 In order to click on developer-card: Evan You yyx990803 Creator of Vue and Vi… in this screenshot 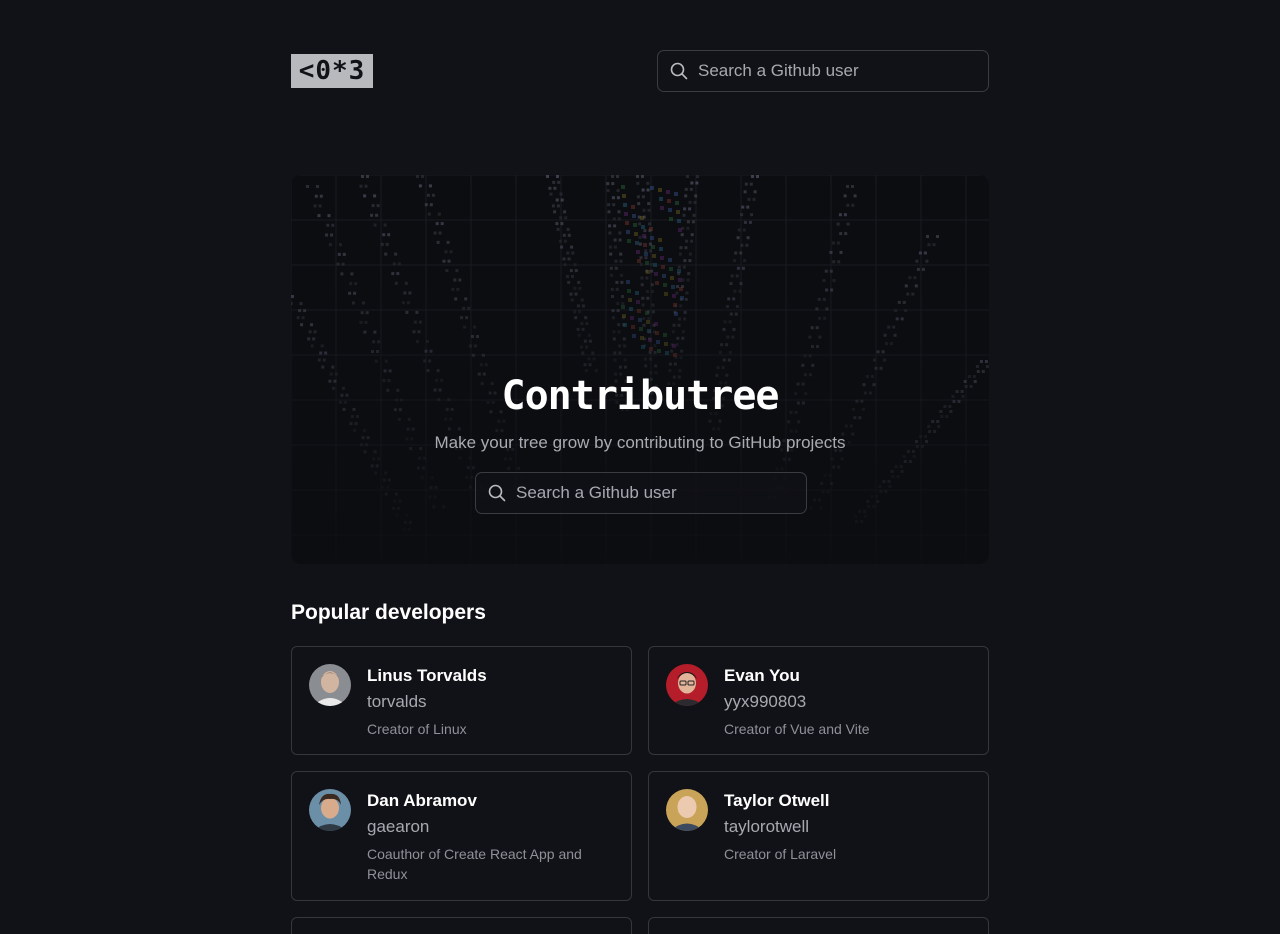, I will do `click(818, 700)`.